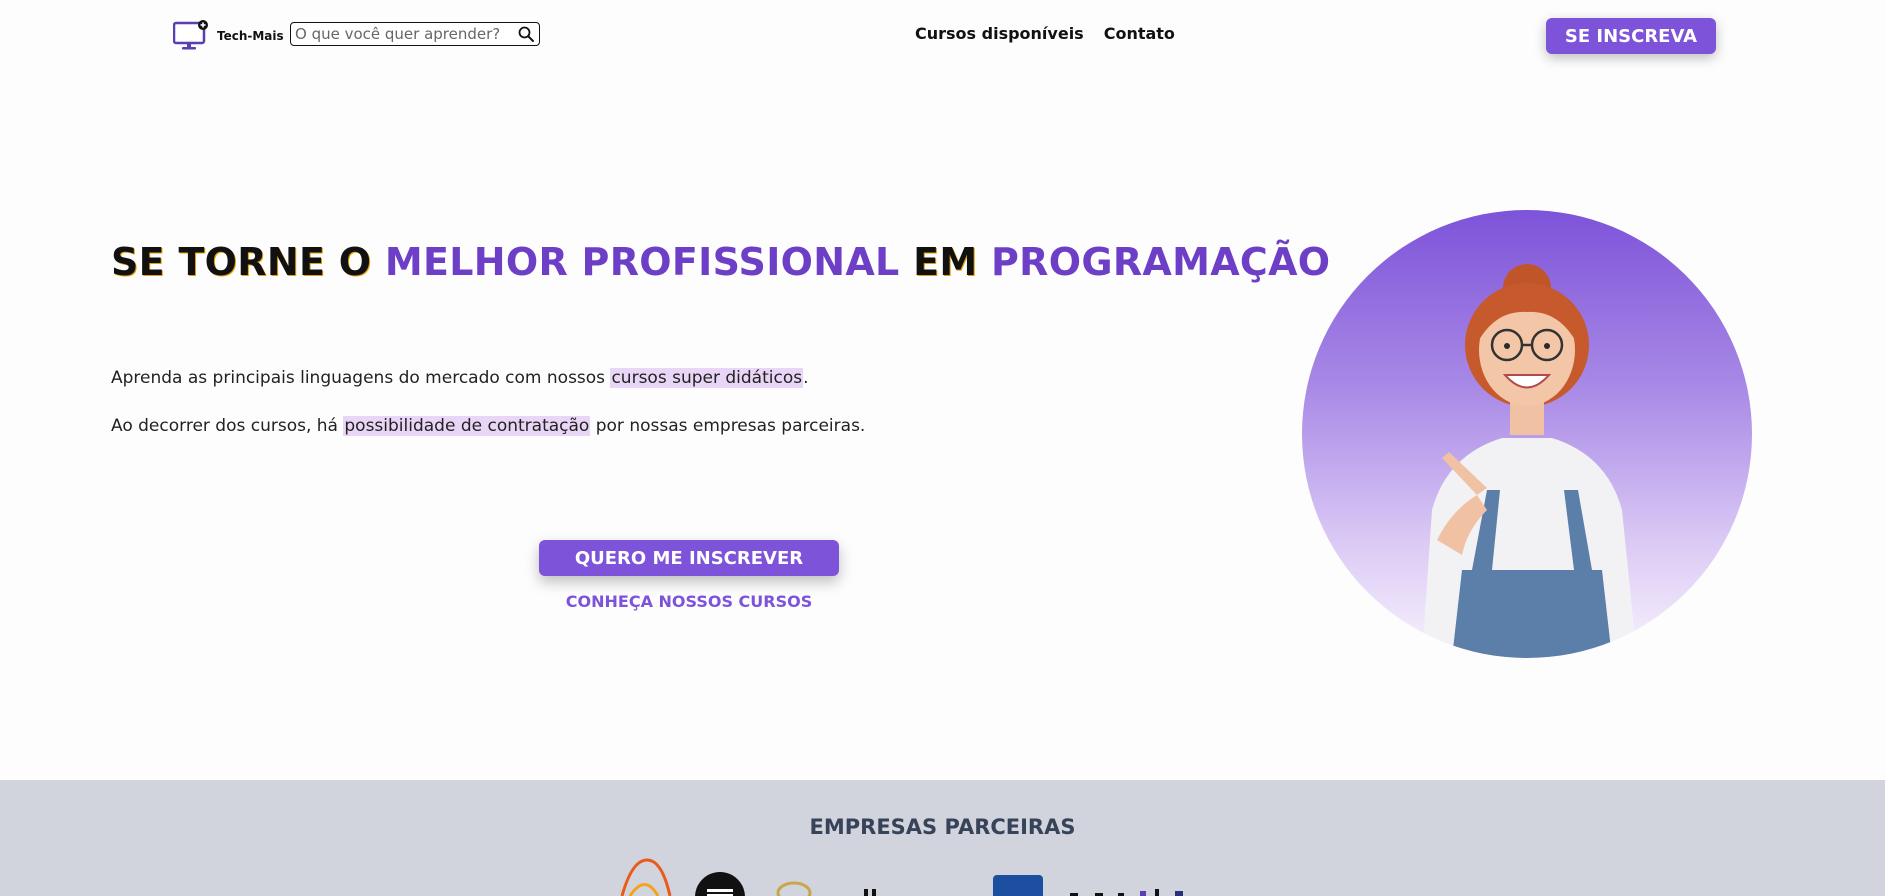 This screenshot has width=1885, height=896. I want to click on hero-title-part: EM, so click(945, 262).